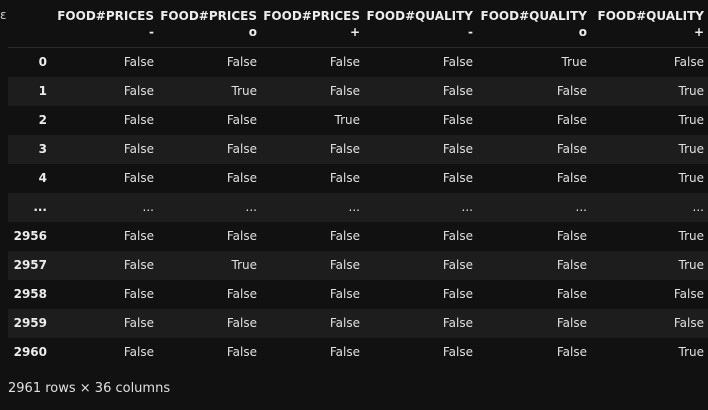 The height and width of the screenshot is (410, 708). What do you see at coordinates (649, 24) in the screenshot?
I see `column-header: FOOD#QUALITY +` at bounding box center [649, 24].